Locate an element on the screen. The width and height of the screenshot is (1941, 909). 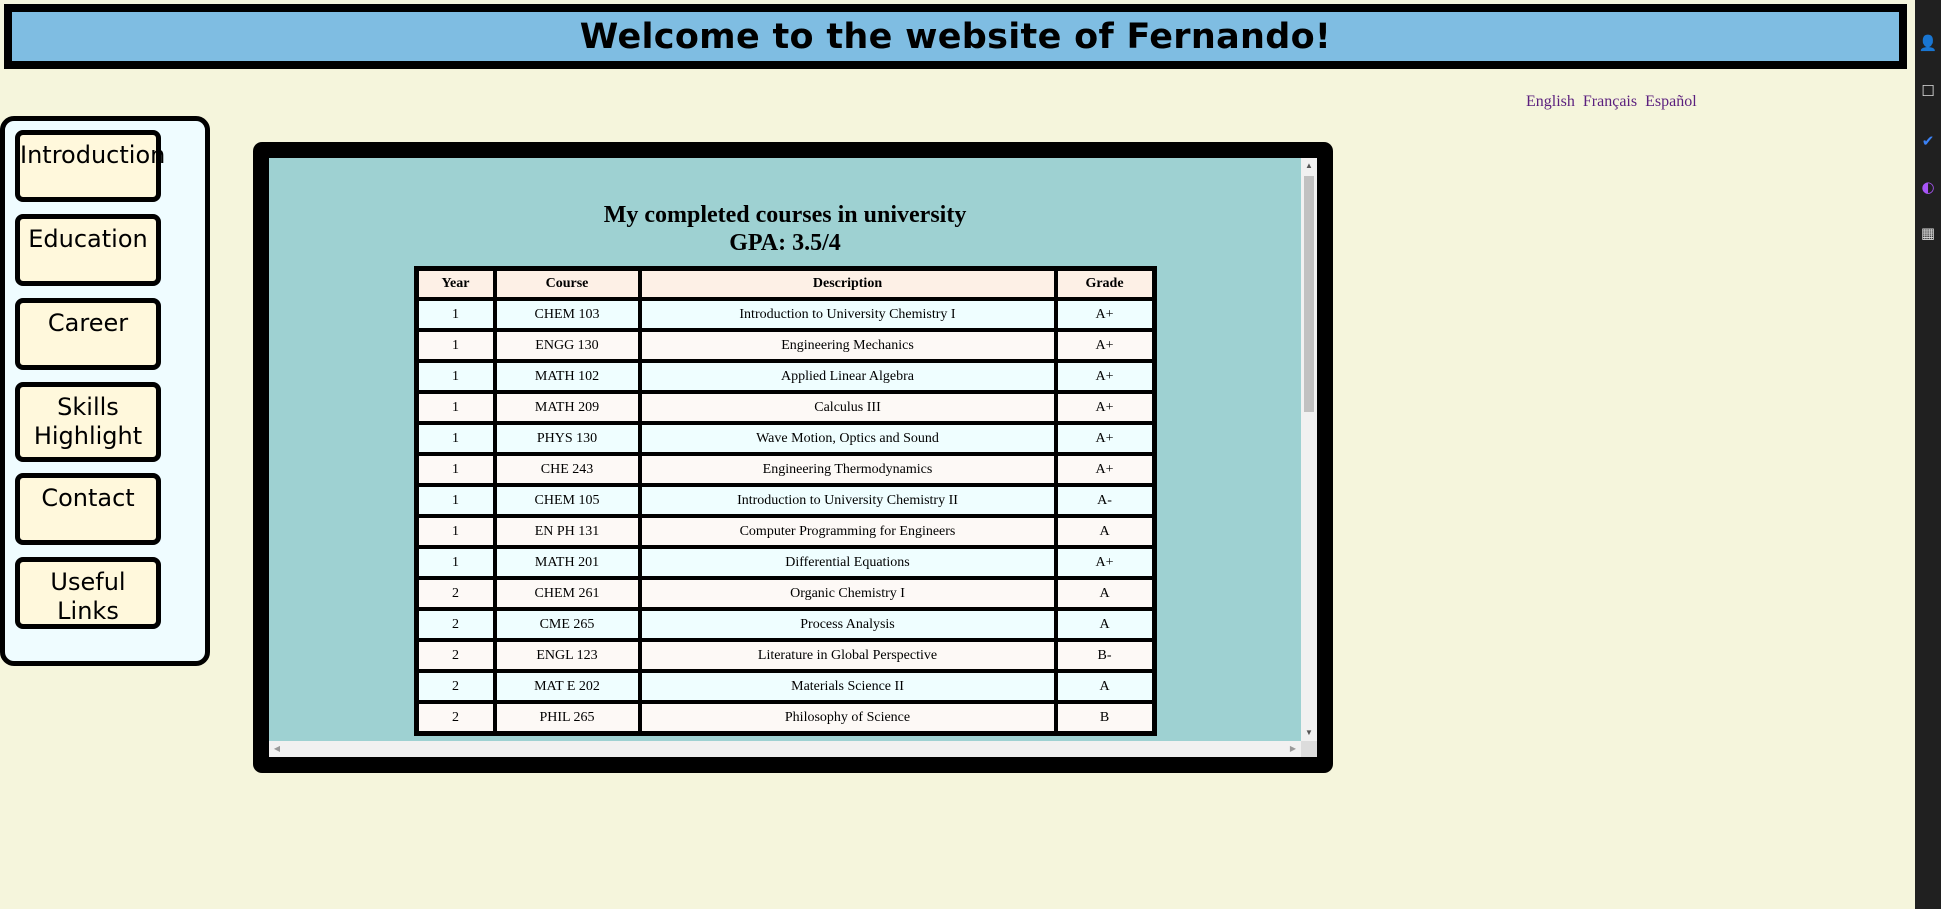
table-header-row: Year Course Description Grade is located at coordinates (785, 284).